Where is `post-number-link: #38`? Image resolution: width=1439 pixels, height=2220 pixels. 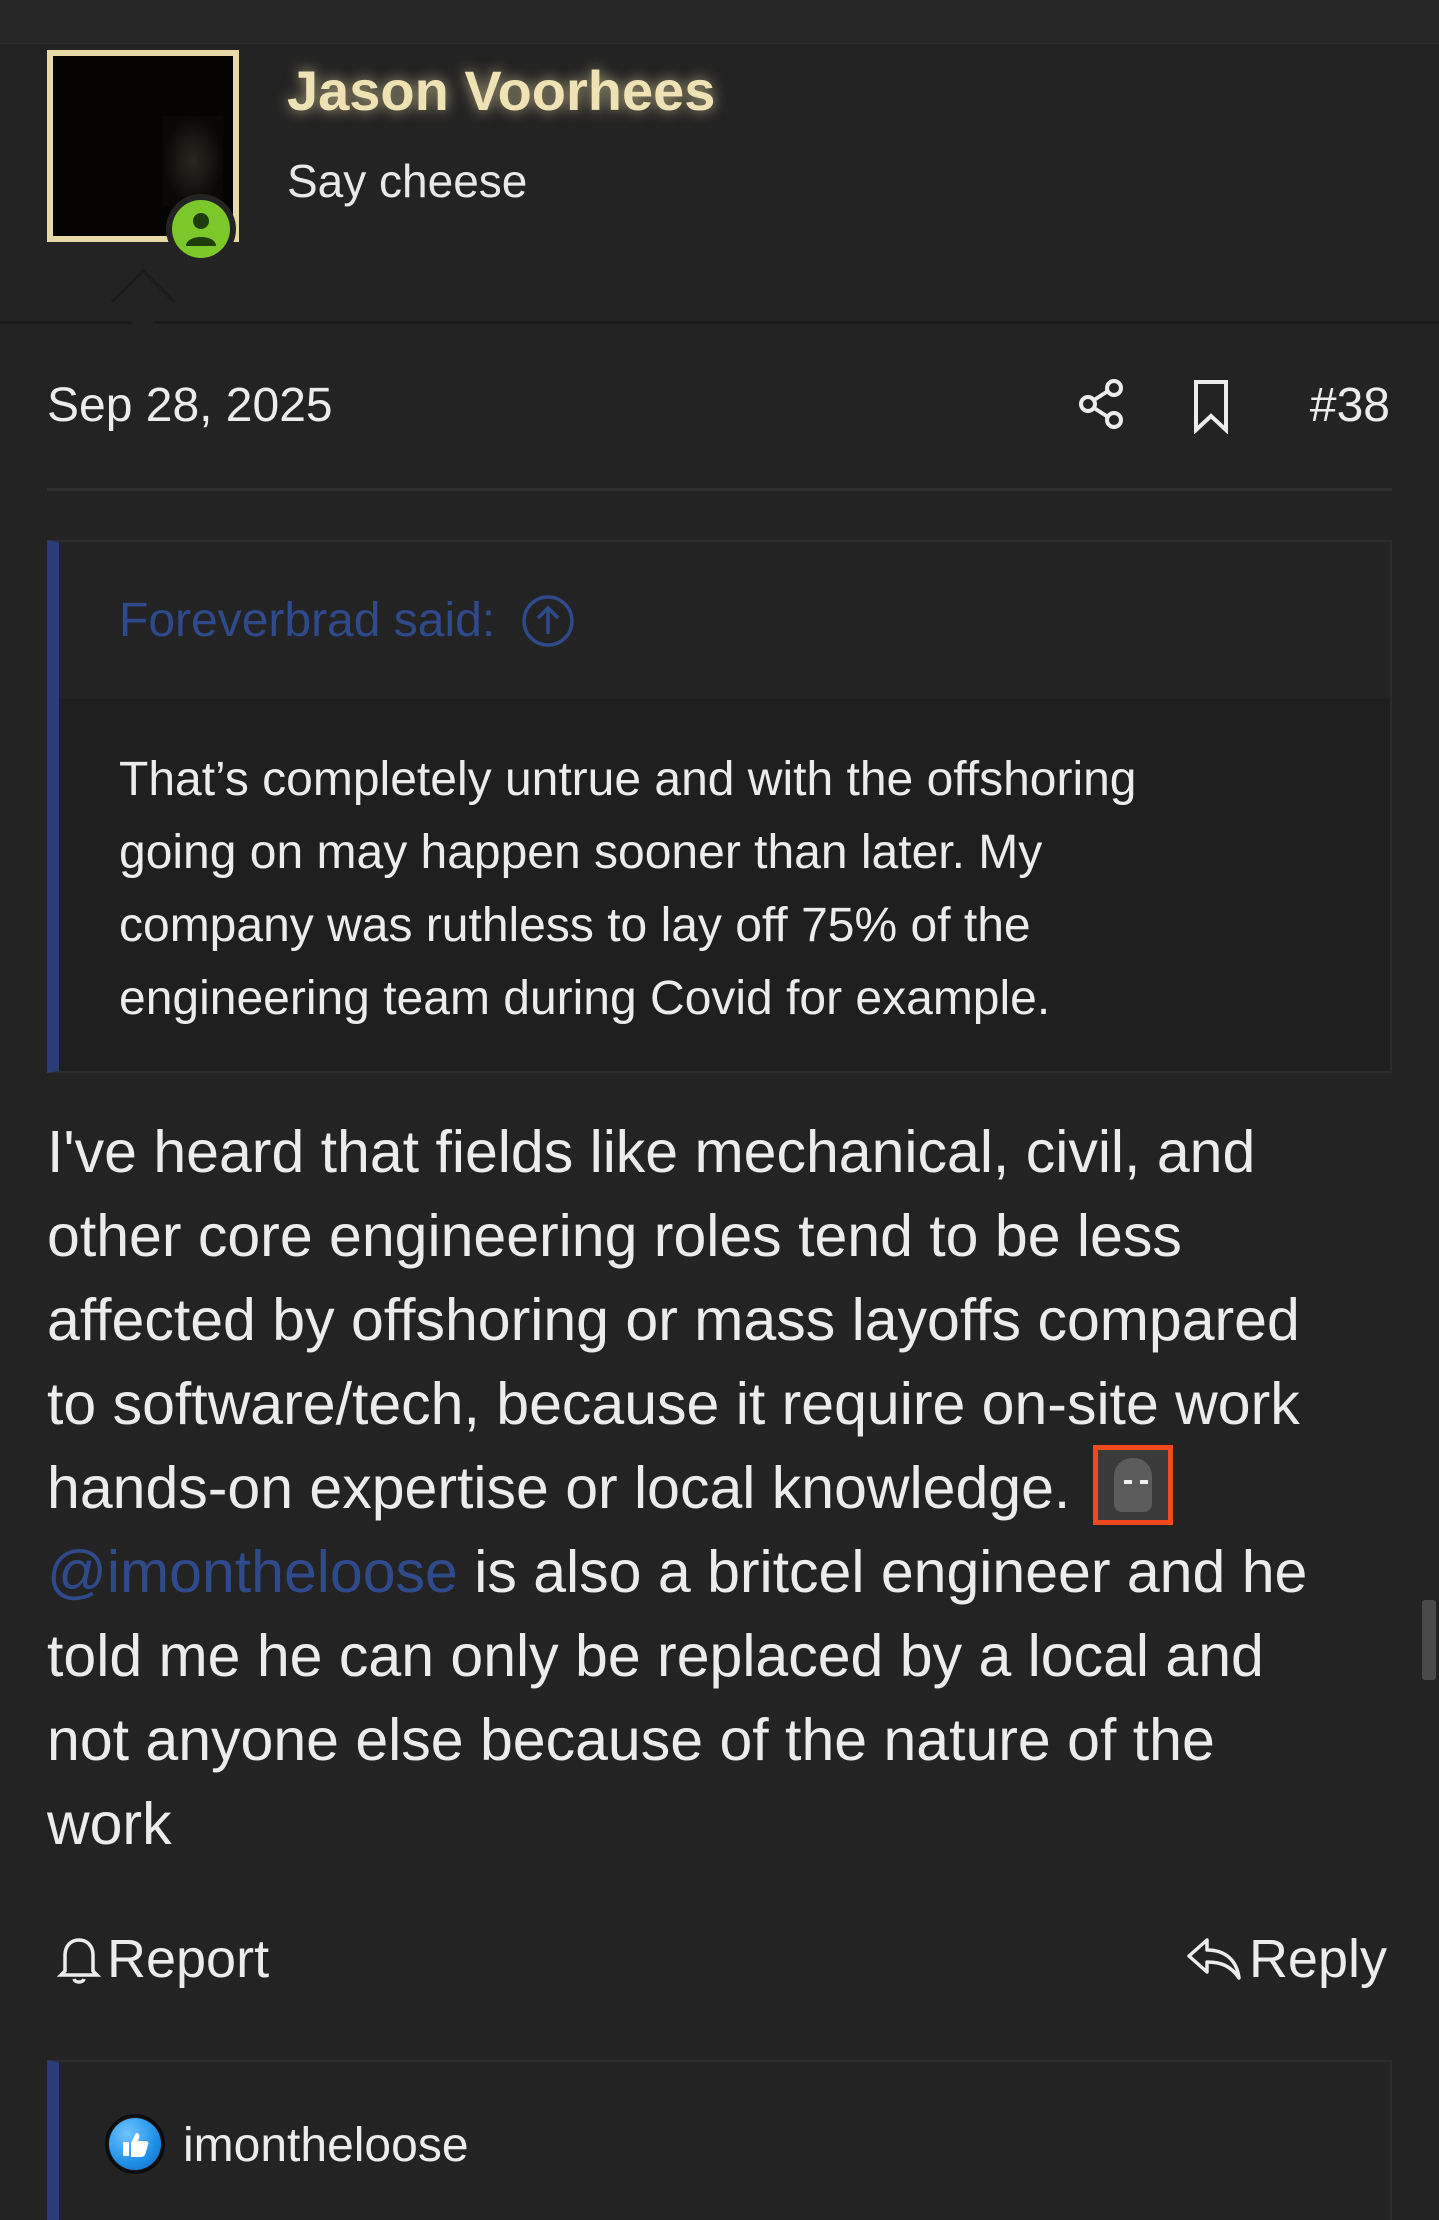 post-number-link: #38 is located at coordinates (1350, 405).